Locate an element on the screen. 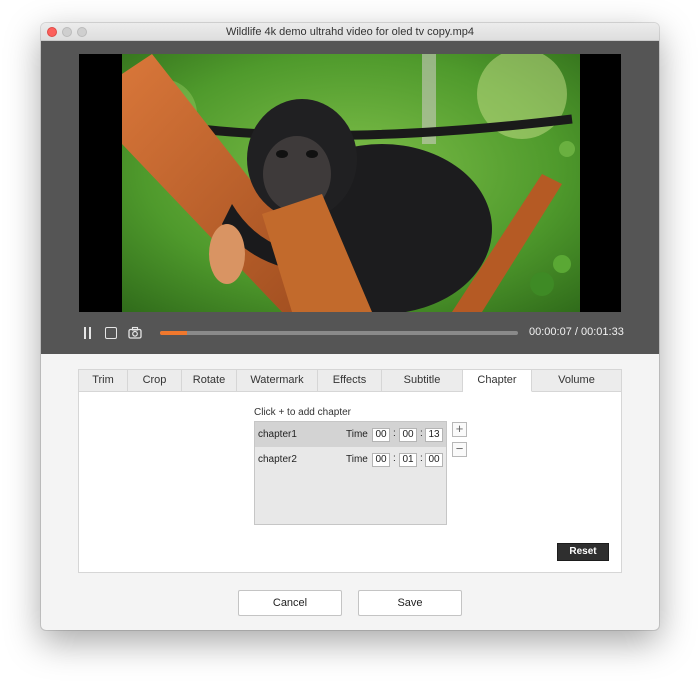  tab-watermark: Watermark is located at coordinates (277, 381).